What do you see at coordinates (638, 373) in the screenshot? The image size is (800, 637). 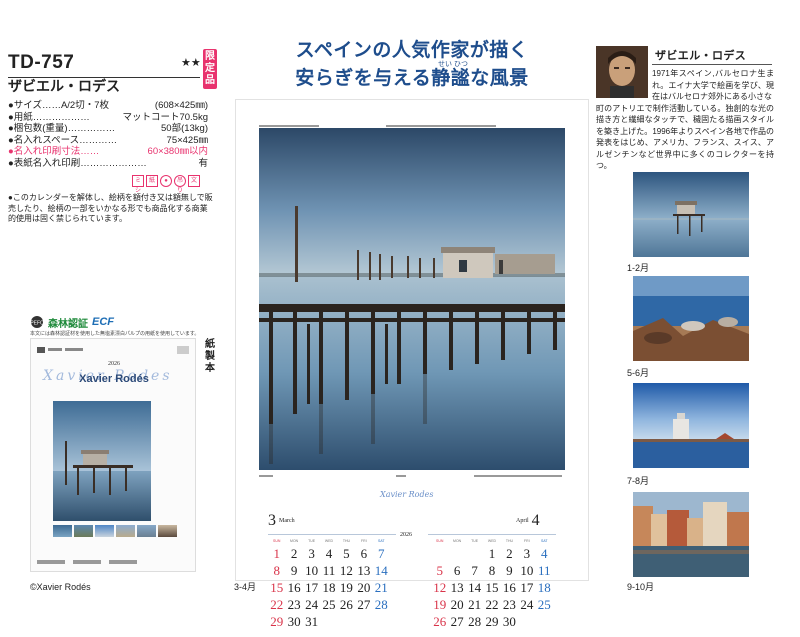 I see `month-label-5-6: 5-6月` at bounding box center [638, 373].